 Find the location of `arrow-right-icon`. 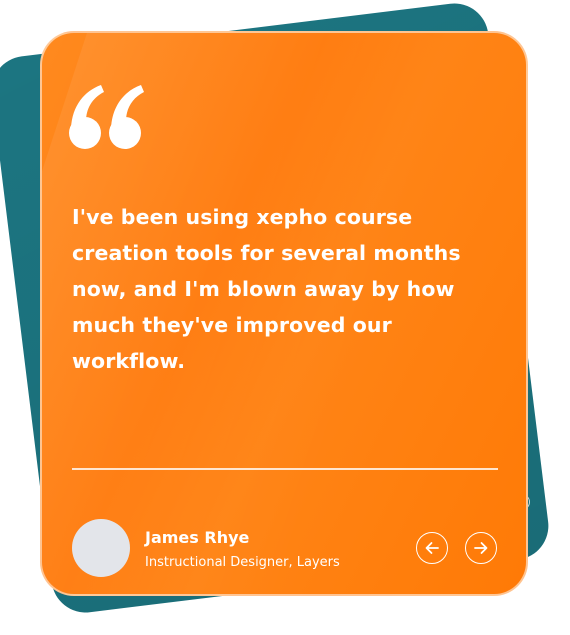

arrow-right-icon is located at coordinates (481, 548).